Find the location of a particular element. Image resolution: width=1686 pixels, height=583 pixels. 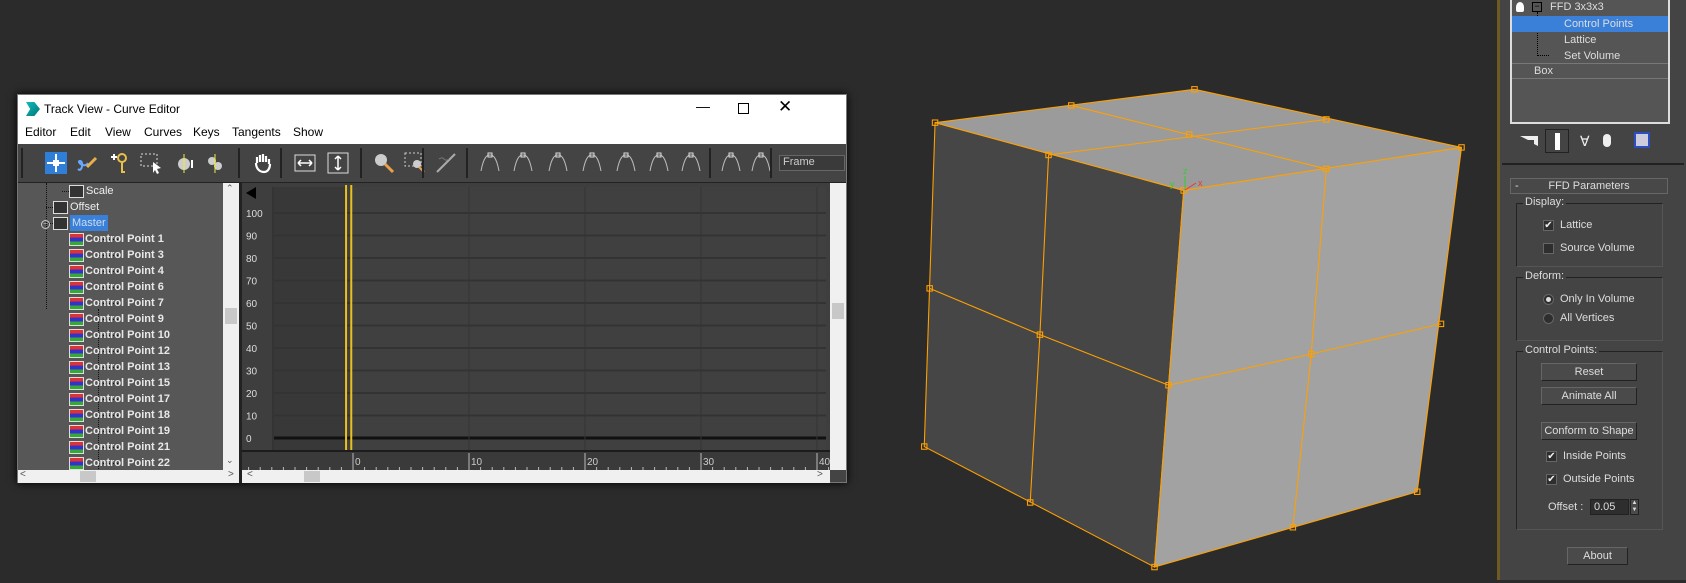

tree-hscrollbar: < > is located at coordinates (128, 476).